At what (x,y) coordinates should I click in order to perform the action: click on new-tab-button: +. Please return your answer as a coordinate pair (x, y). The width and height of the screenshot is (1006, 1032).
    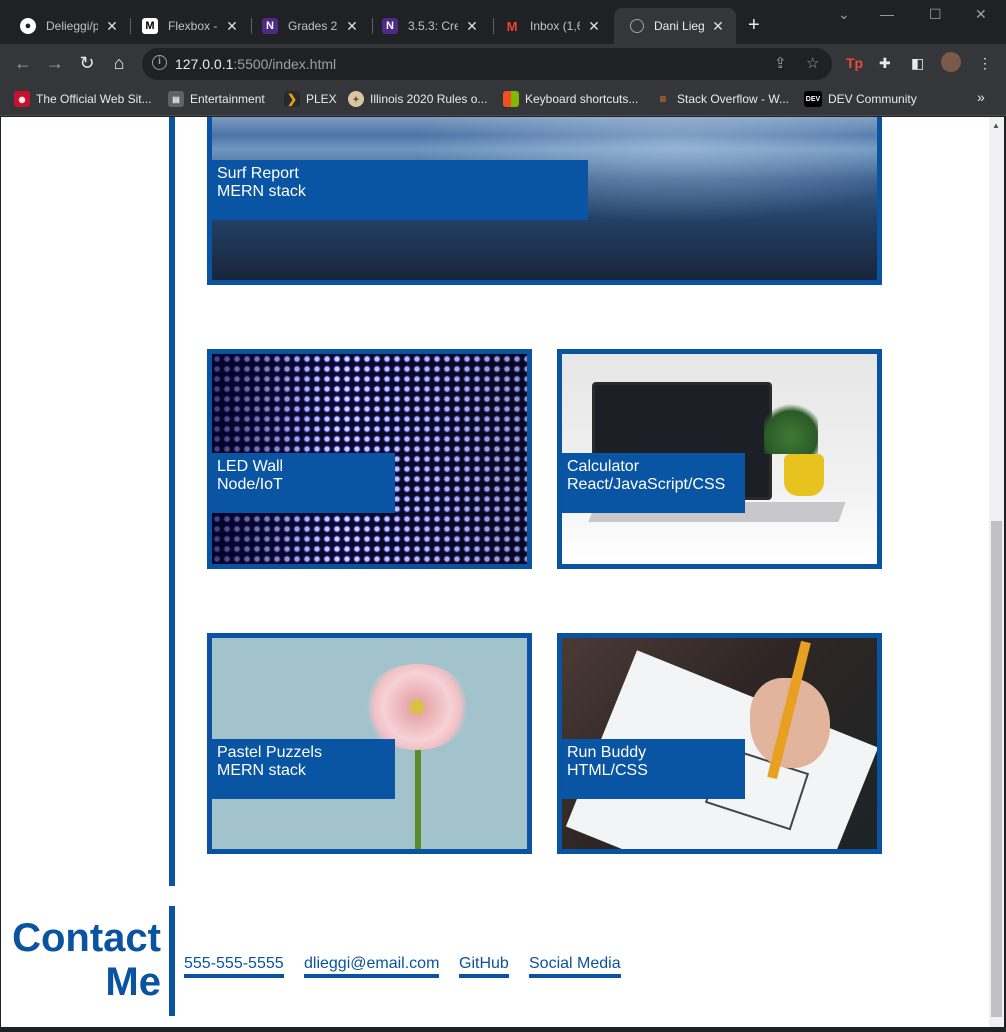
    Looking at the image, I should click on (754, 25).